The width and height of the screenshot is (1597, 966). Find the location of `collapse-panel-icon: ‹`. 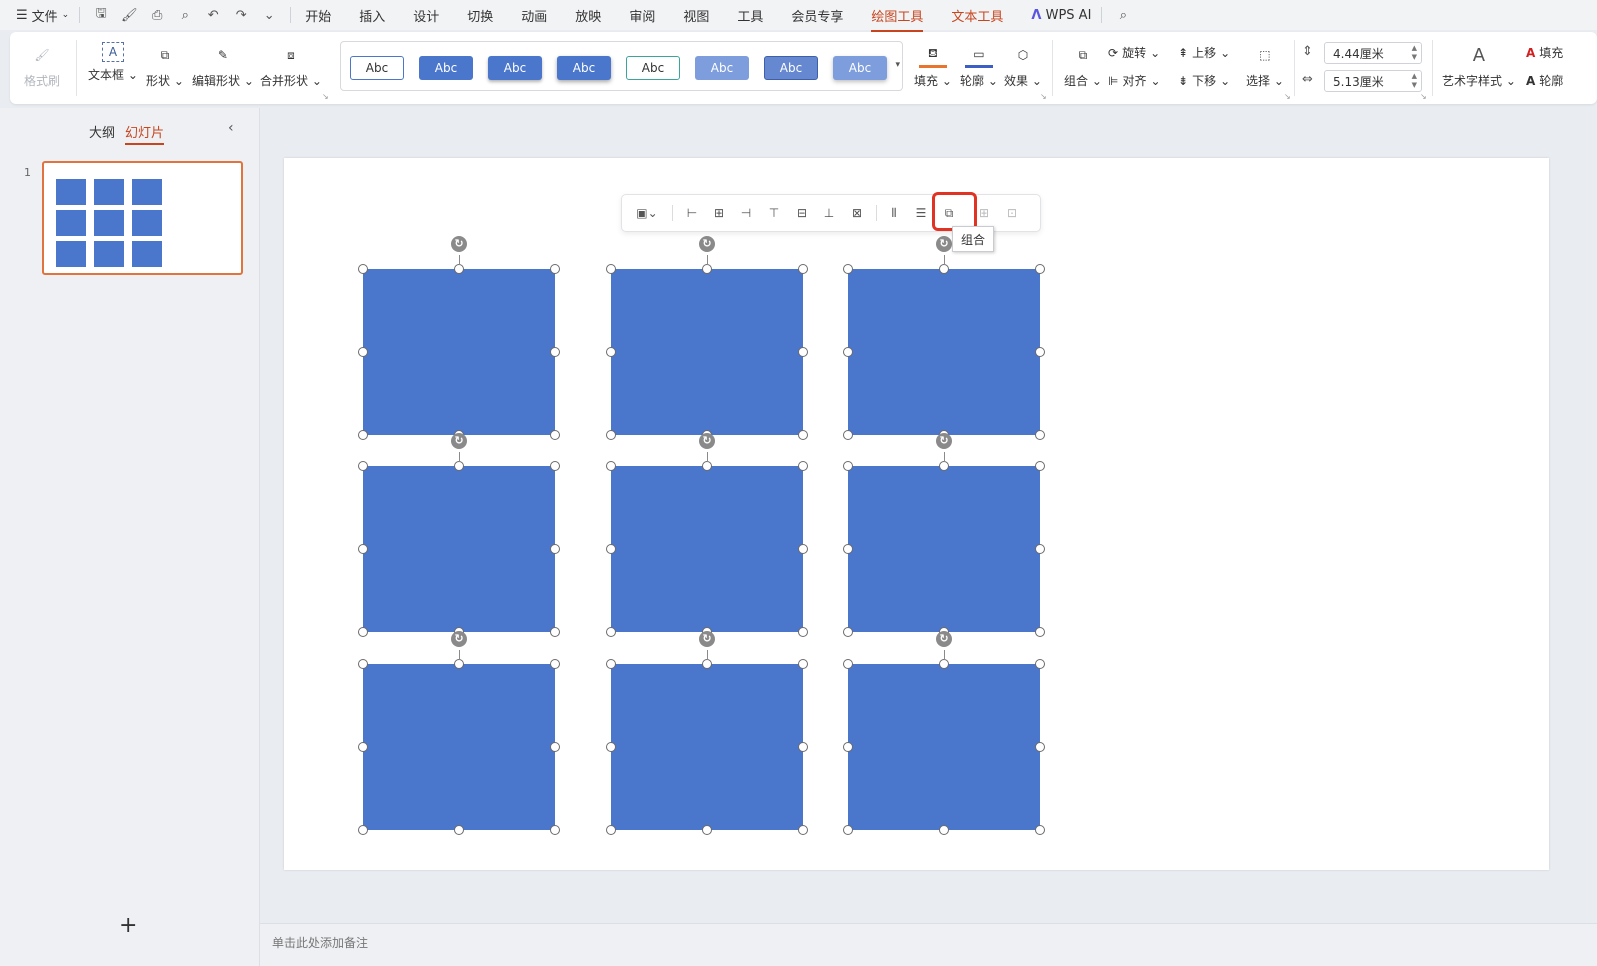

collapse-panel-icon: ‹ is located at coordinates (231, 128).